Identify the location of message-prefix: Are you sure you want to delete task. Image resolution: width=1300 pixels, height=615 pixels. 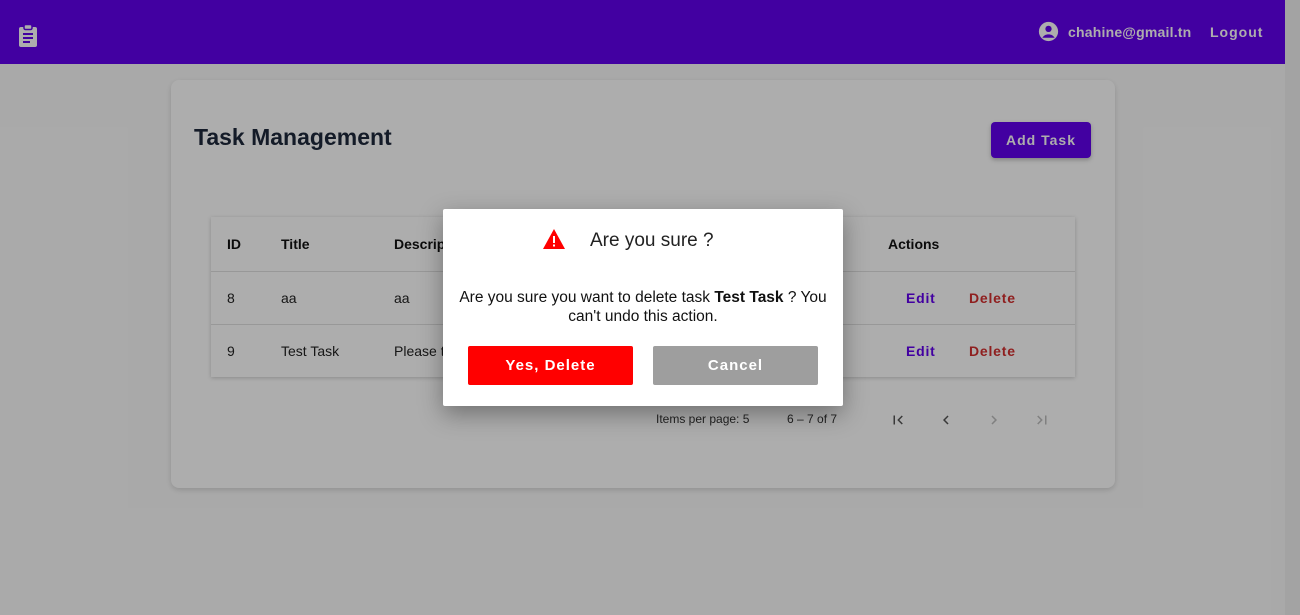
(587, 297).